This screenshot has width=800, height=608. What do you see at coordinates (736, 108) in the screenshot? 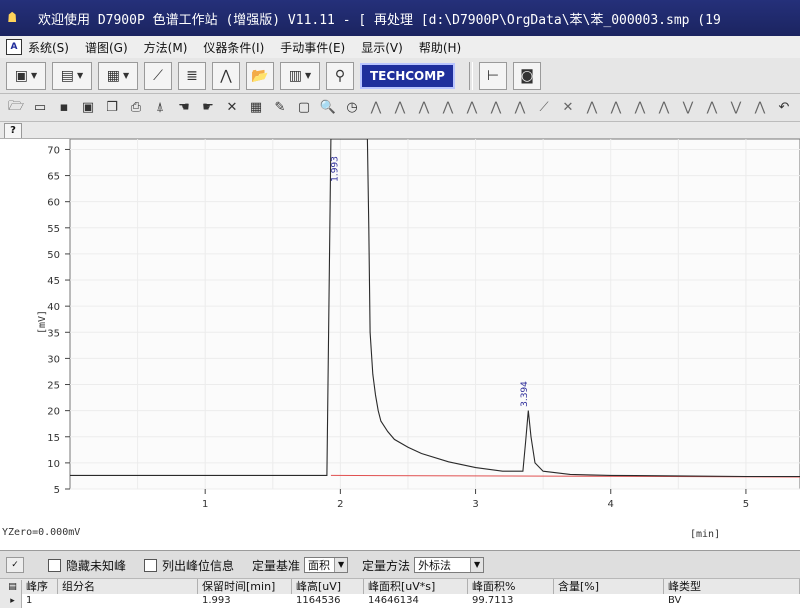
I see `peak-tool-16: ⋁` at bounding box center [736, 108].